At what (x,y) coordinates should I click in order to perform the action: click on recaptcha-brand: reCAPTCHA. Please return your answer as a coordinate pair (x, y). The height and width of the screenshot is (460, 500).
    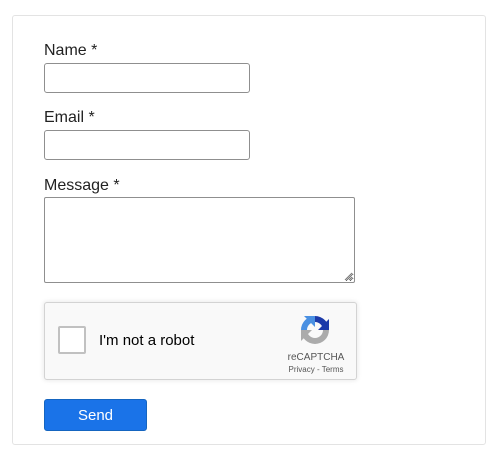
    Looking at the image, I should click on (316, 357).